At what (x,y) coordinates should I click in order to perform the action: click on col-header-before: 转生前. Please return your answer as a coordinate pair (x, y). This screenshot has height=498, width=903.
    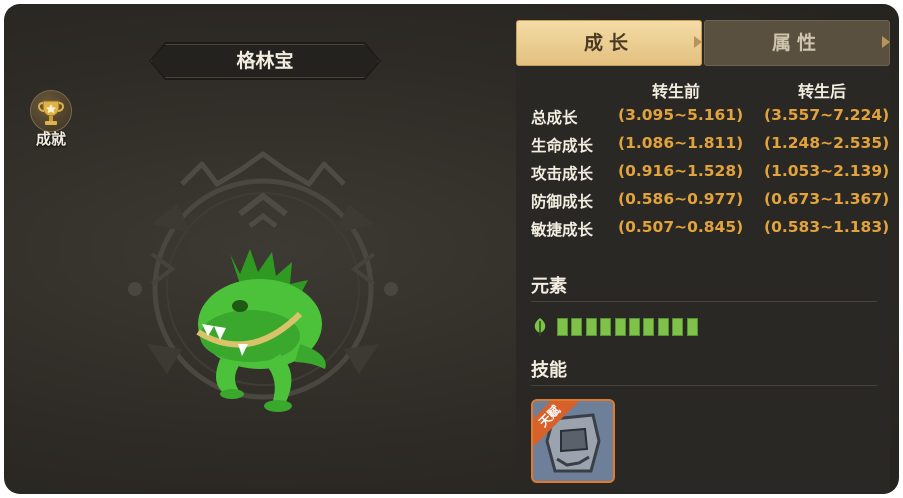
    Looking at the image, I should click on (675, 91).